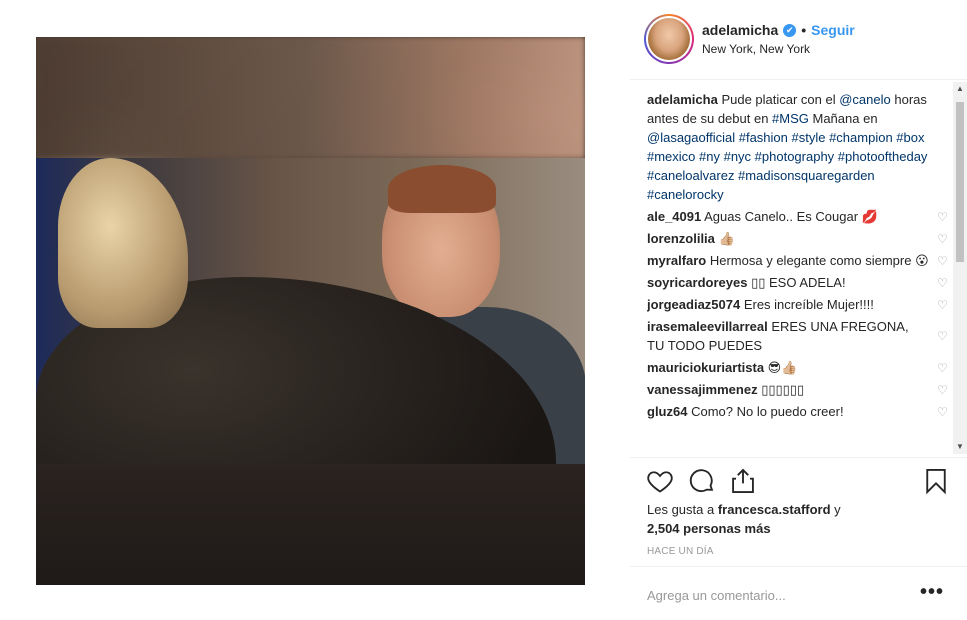 The height and width of the screenshot is (620, 967). What do you see at coordinates (798, 40) in the screenshot?
I see `post-header: adelamicha ✔ • Seguir New York, New York` at bounding box center [798, 40].